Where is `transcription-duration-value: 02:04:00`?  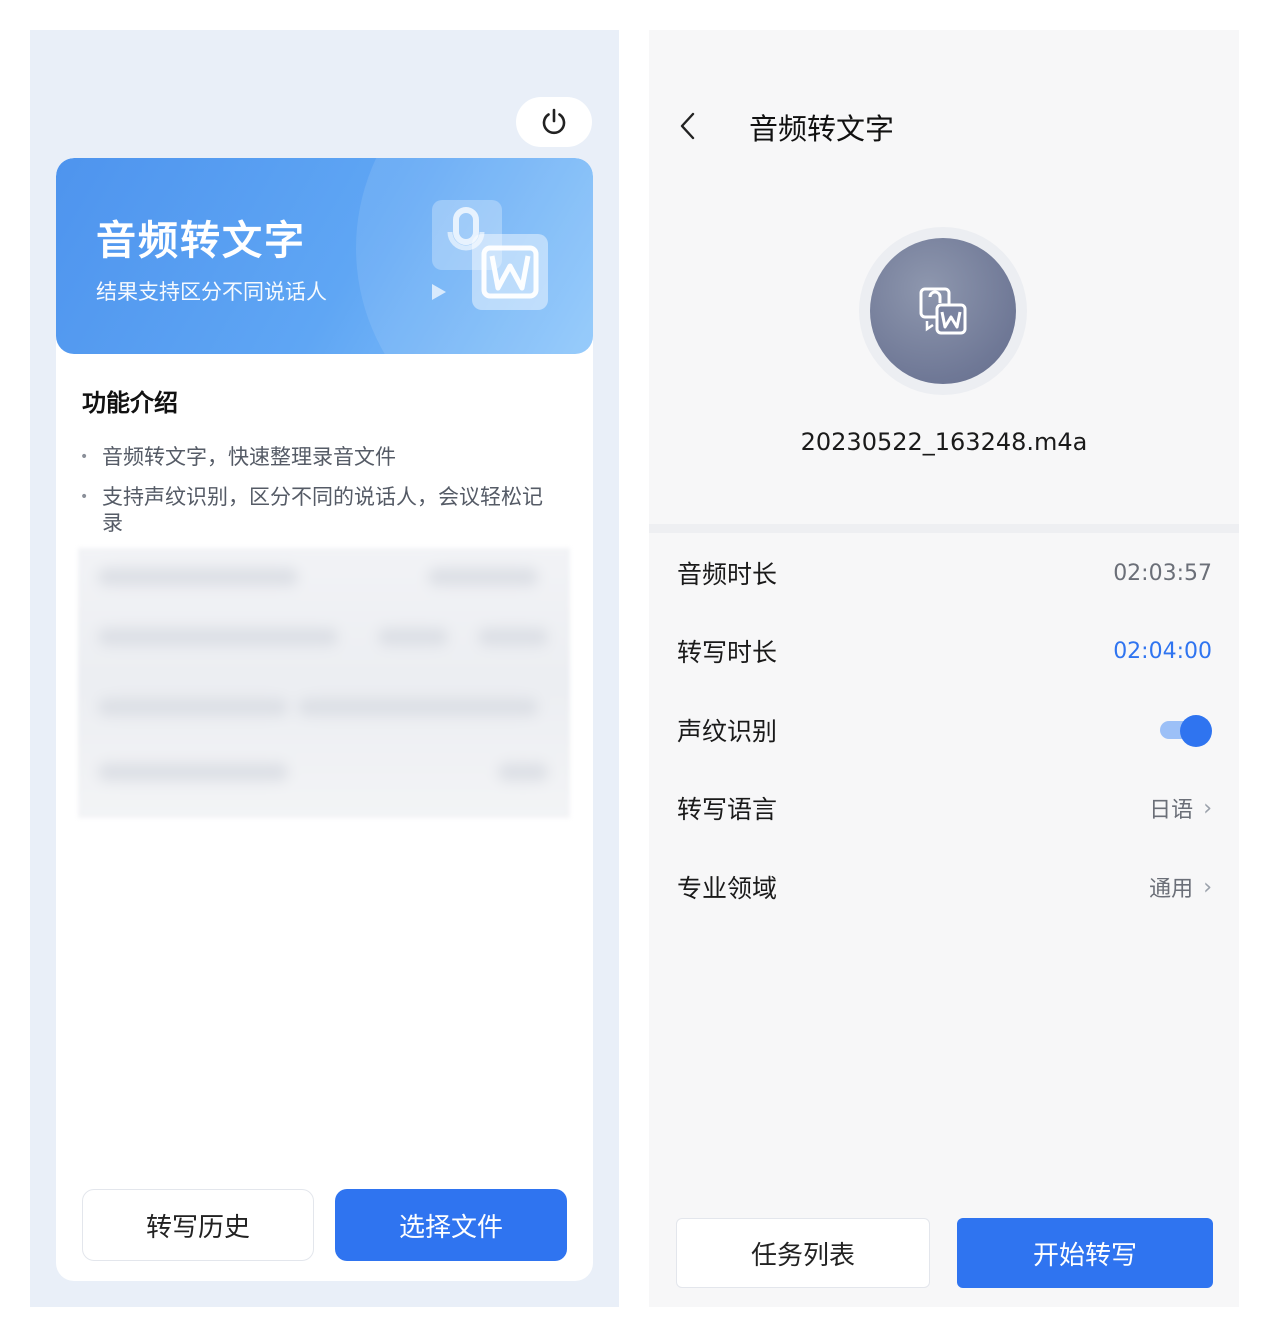 transcription-duration-value: 02:04:00 is located at coordinates (1162, 651).